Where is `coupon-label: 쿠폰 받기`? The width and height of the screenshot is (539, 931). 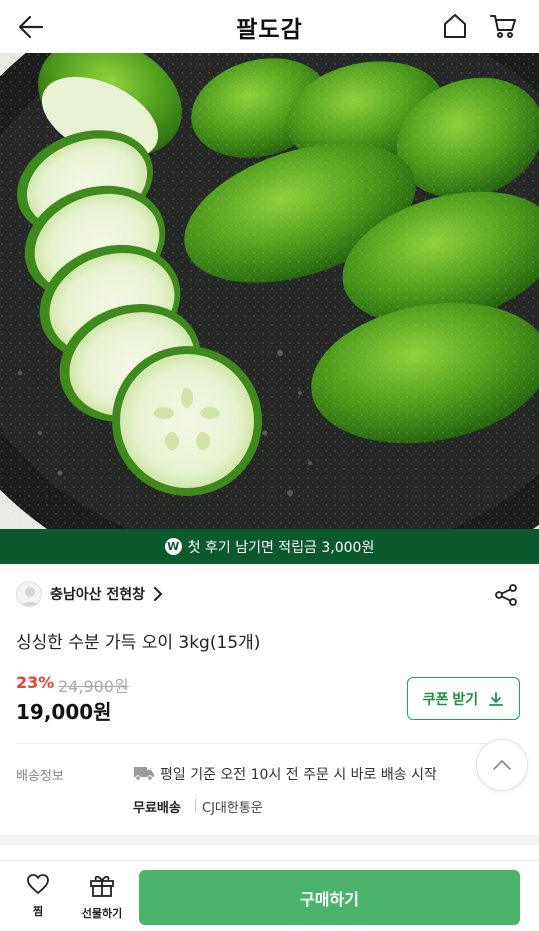
coupon-label: 쿠폰 받기 is located at coordinates (450, 698).